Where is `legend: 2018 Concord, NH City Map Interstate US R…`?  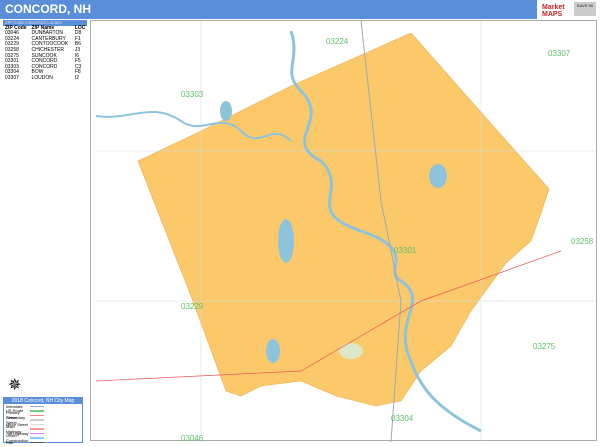 legend: 2018 Concord, NH City Map Interstate US R… is located at coordinates (43, 421).